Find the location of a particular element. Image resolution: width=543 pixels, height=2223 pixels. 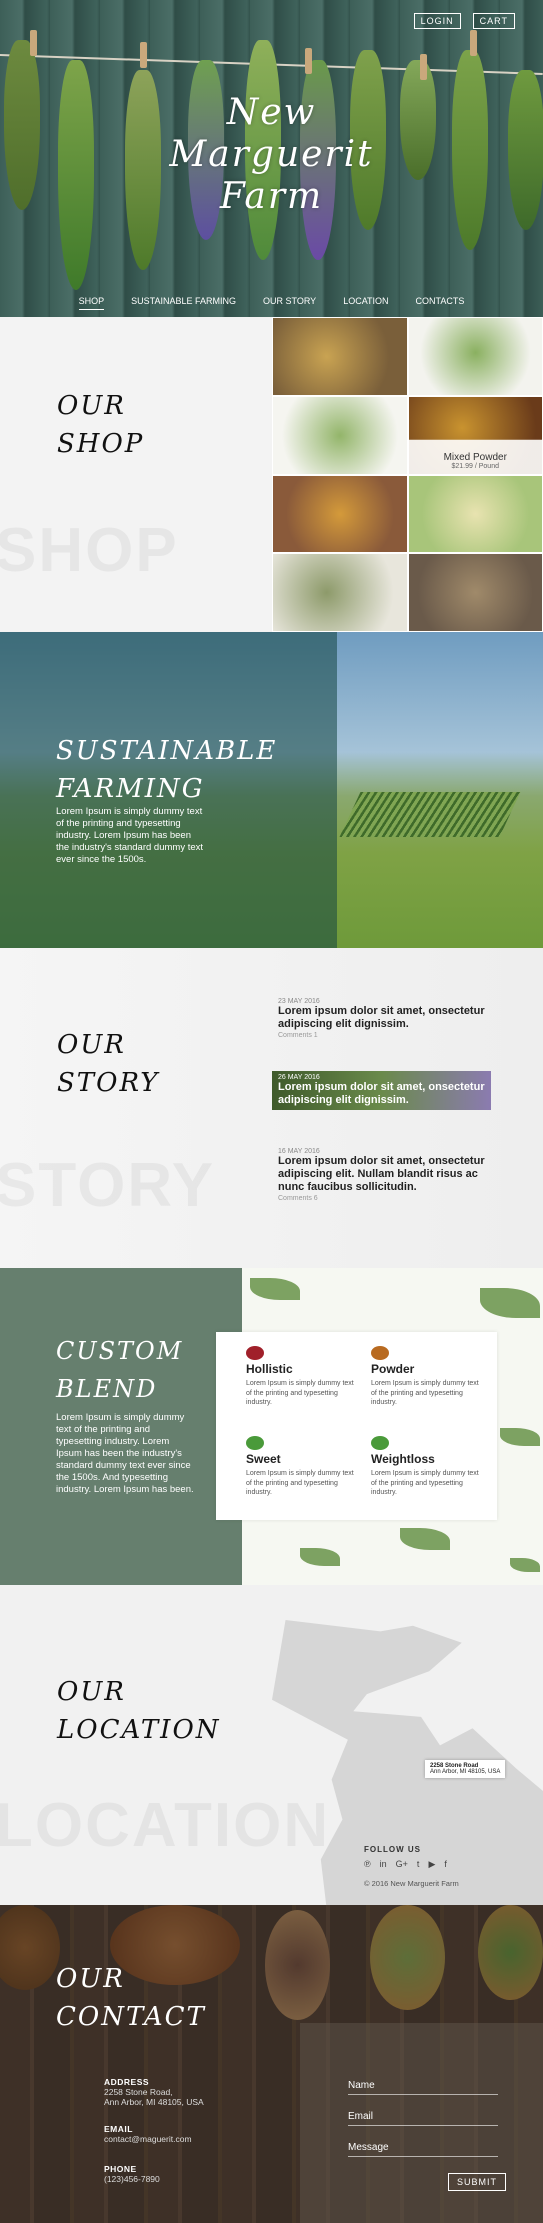

title-line: BLEND is located at coordinates (107, 1389).